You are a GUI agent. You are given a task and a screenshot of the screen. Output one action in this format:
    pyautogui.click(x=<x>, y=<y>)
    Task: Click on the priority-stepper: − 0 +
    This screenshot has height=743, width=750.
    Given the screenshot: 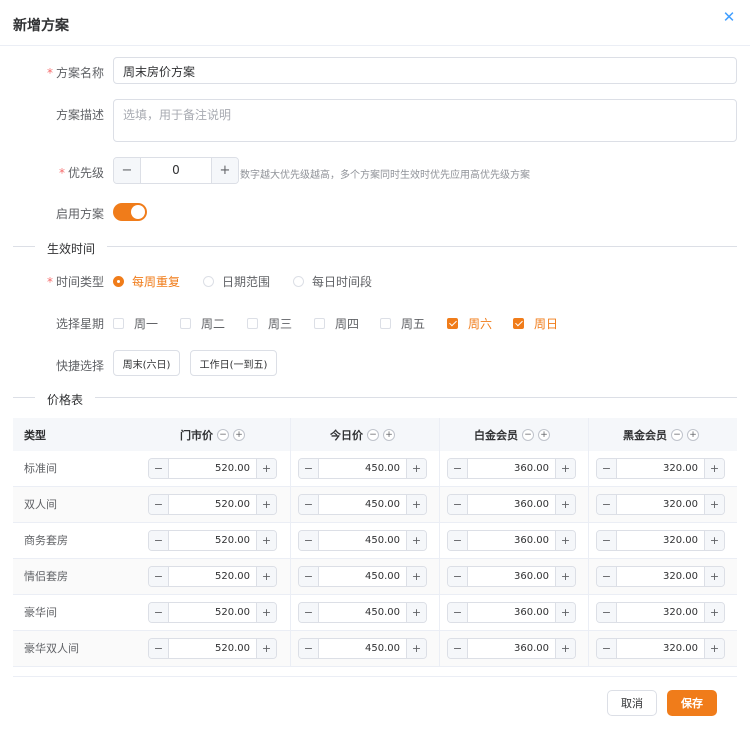 What is the action you would take?
    pyautogui.click(x=176, y=170)
    